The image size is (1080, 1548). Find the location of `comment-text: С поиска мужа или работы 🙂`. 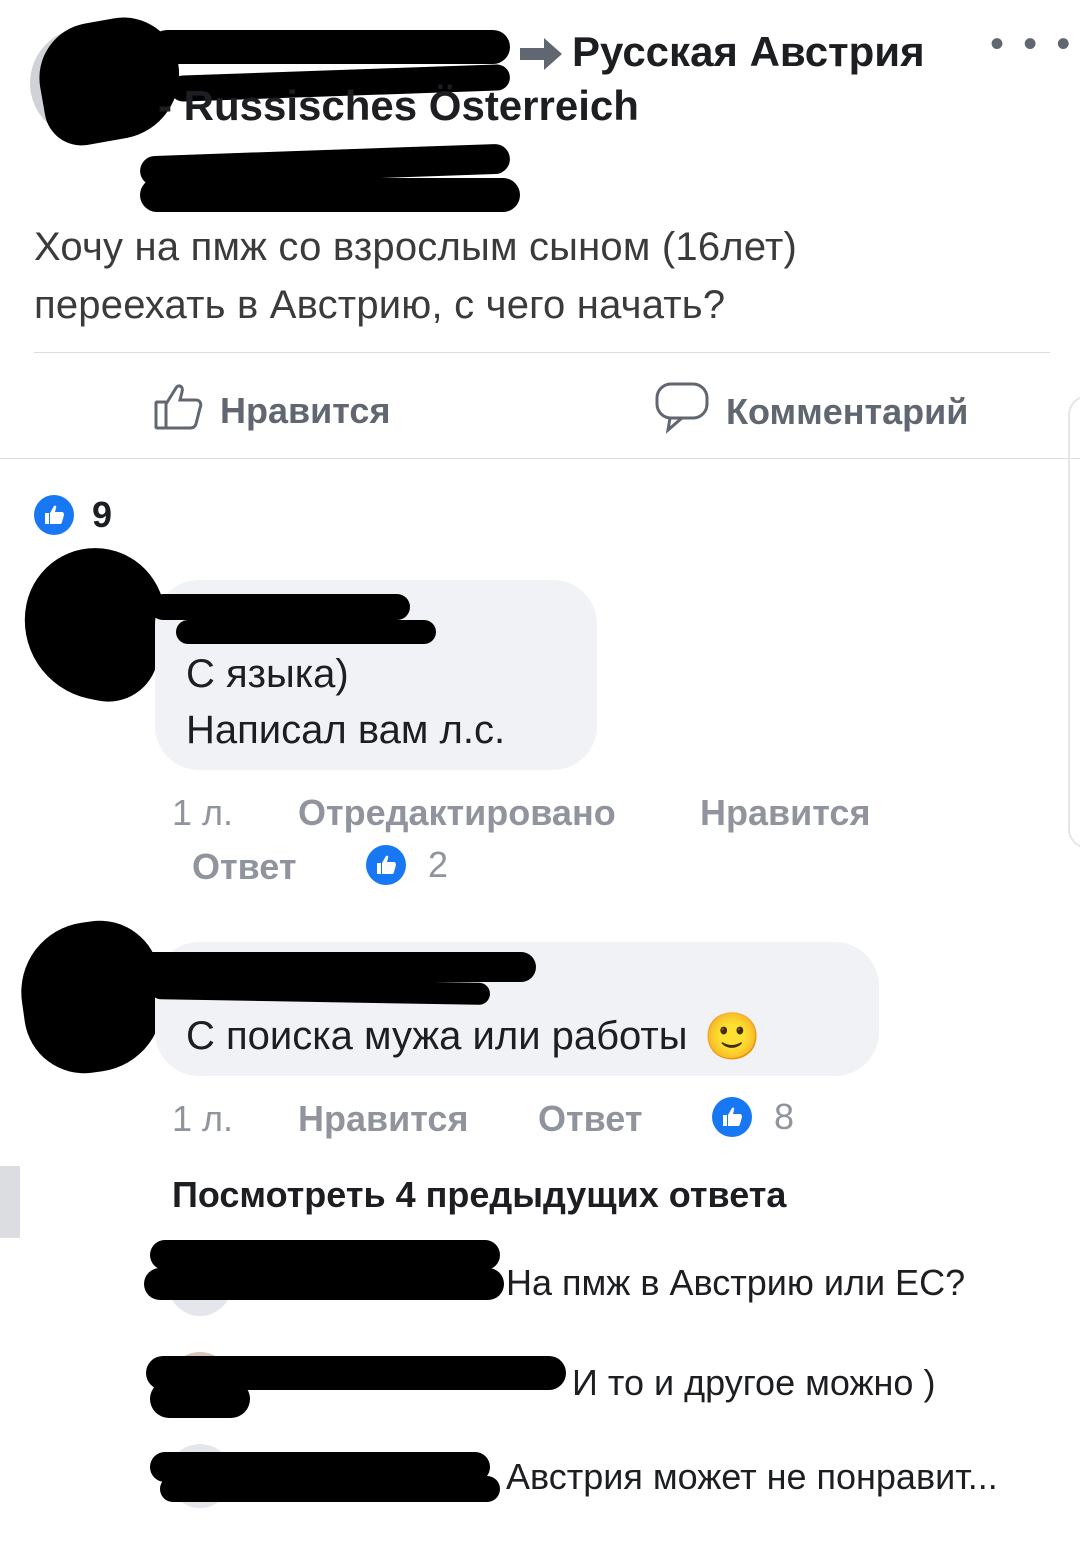

comment-text: С поиска мужа или работы 🙂 is located at coordinates (473, 1036).